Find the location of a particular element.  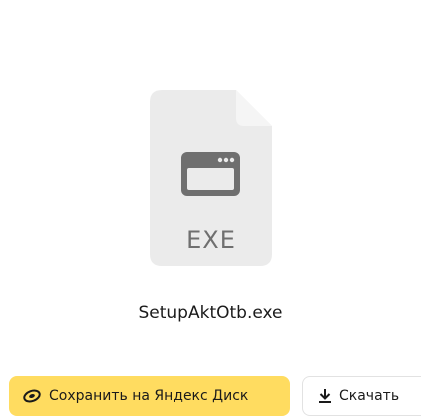

download-button: Скачать is located at coordinates (361, 396).